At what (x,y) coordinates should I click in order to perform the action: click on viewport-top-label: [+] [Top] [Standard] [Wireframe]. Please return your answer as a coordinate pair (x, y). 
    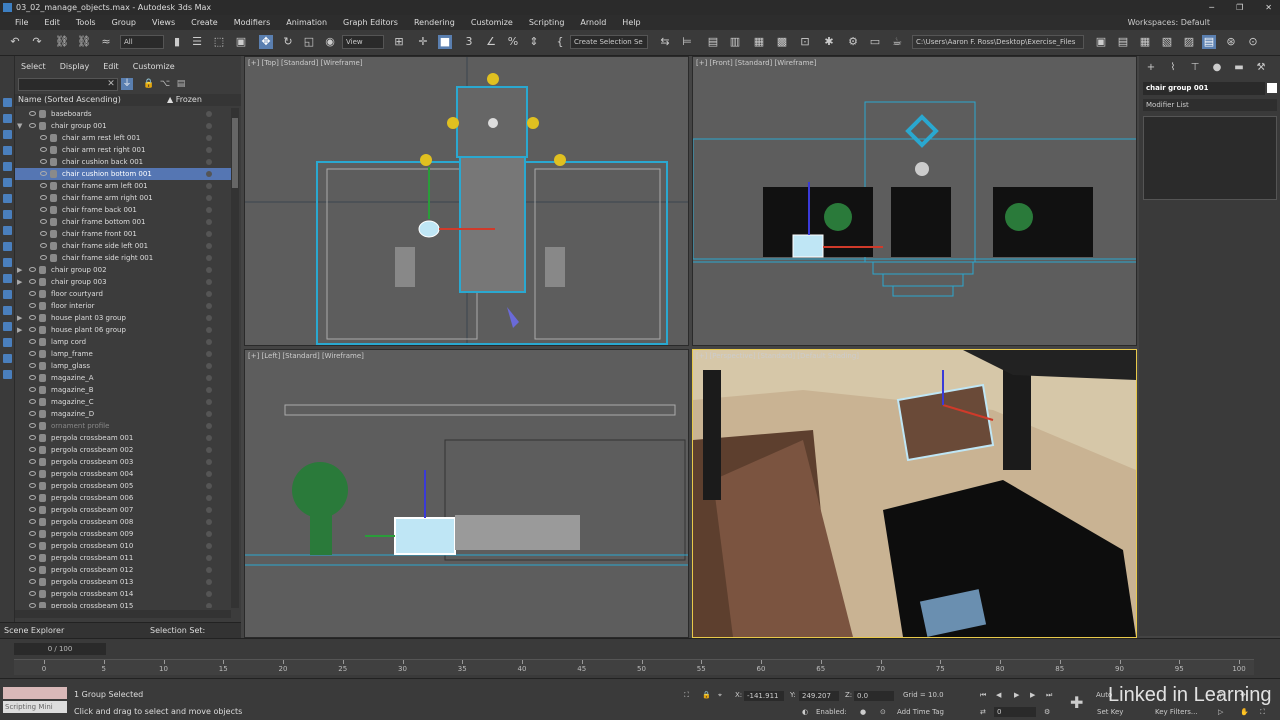
    Looking at the image, I should click on (305, 63).